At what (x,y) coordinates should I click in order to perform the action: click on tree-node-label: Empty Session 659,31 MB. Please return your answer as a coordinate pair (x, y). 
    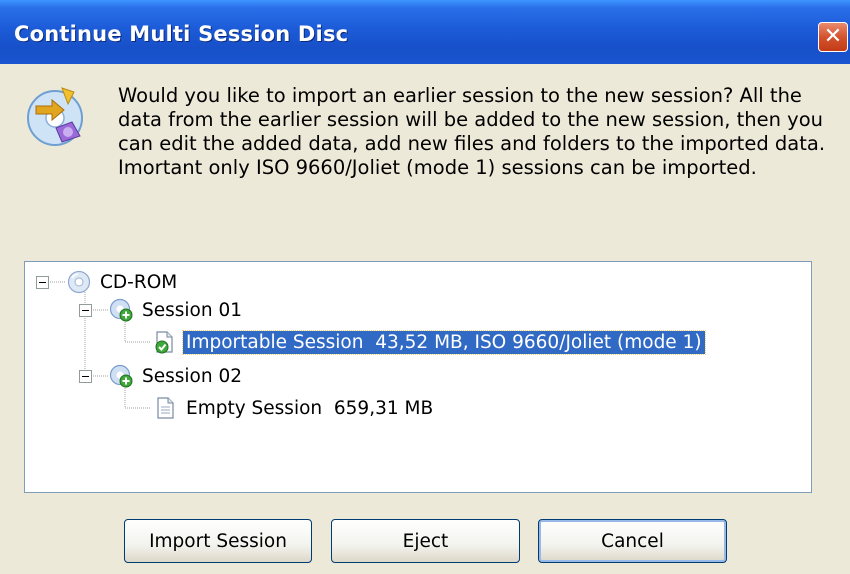
    Looking at the image, I should click on (310, 408).